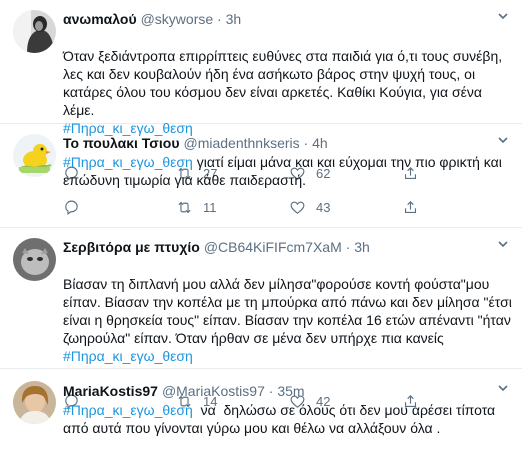 The height and width of the screenshot is (450, 522). Describe the element at coordinates (297, 207) in the screenshot. I see `heart-icon` at that location.